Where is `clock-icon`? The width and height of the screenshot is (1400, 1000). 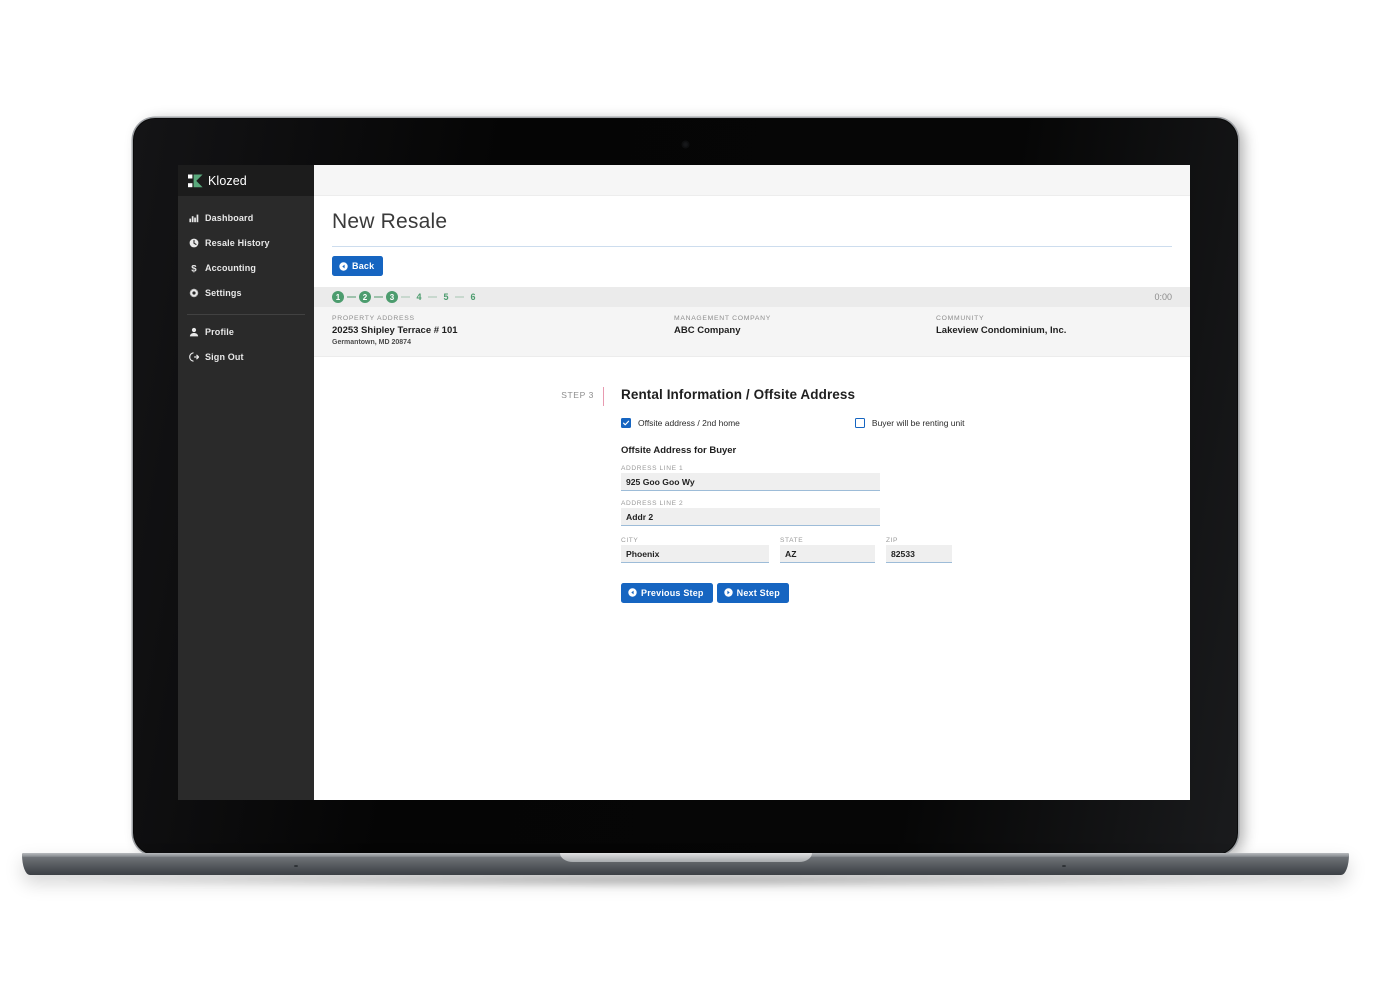 clock-icon is located at coordinates (194, 243).